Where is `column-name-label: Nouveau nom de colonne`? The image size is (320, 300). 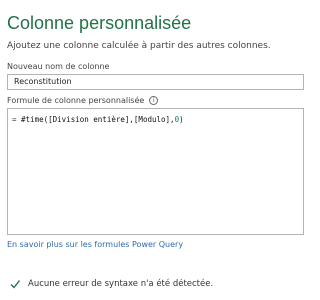
column-name-label: Nouveau nom de colonne is located at coordinates (58, 66).